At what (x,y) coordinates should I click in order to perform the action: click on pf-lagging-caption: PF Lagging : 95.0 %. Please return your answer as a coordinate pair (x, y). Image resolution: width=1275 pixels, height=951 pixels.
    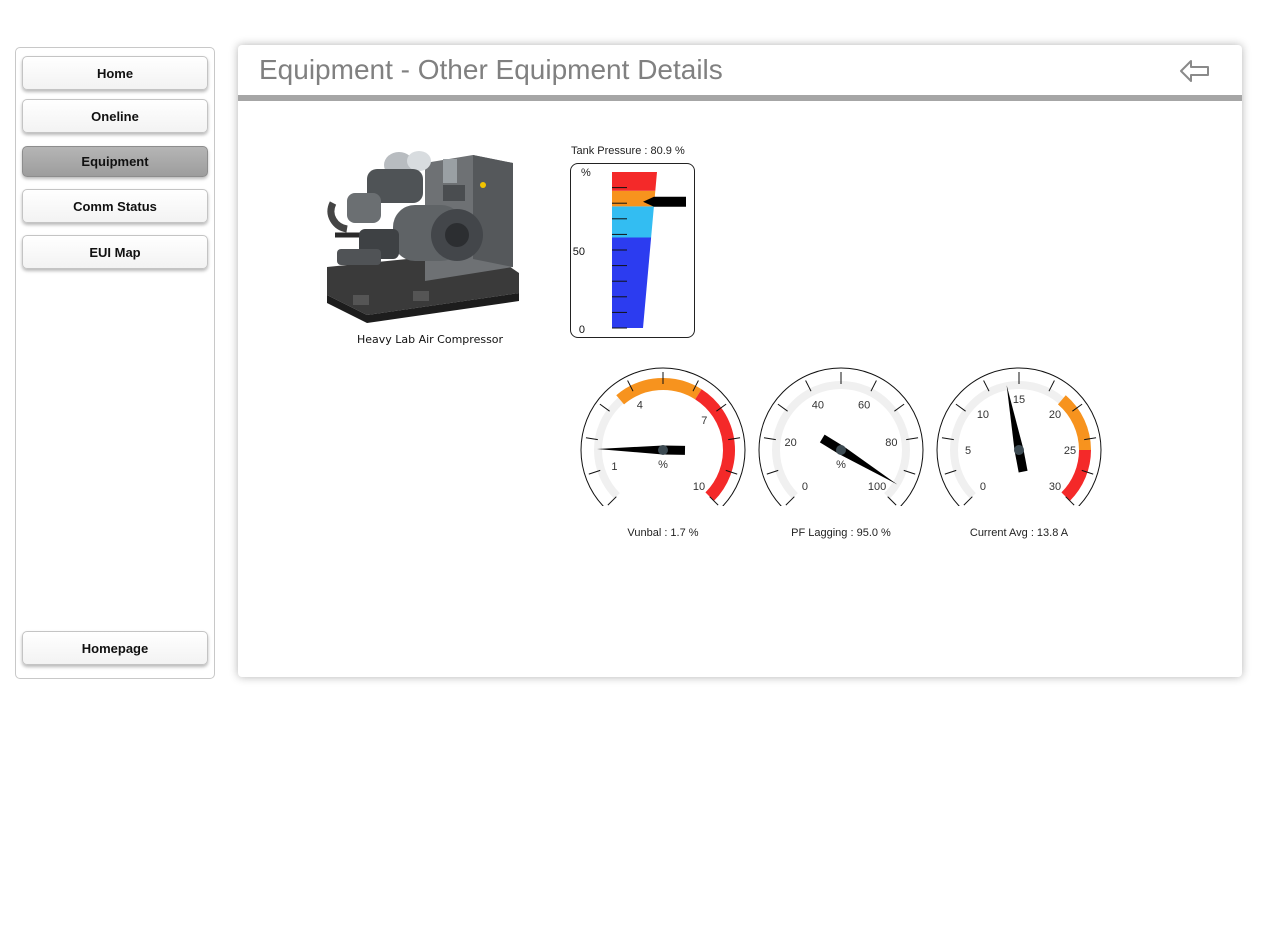
    Looking at the image, I should click on (841, 533).